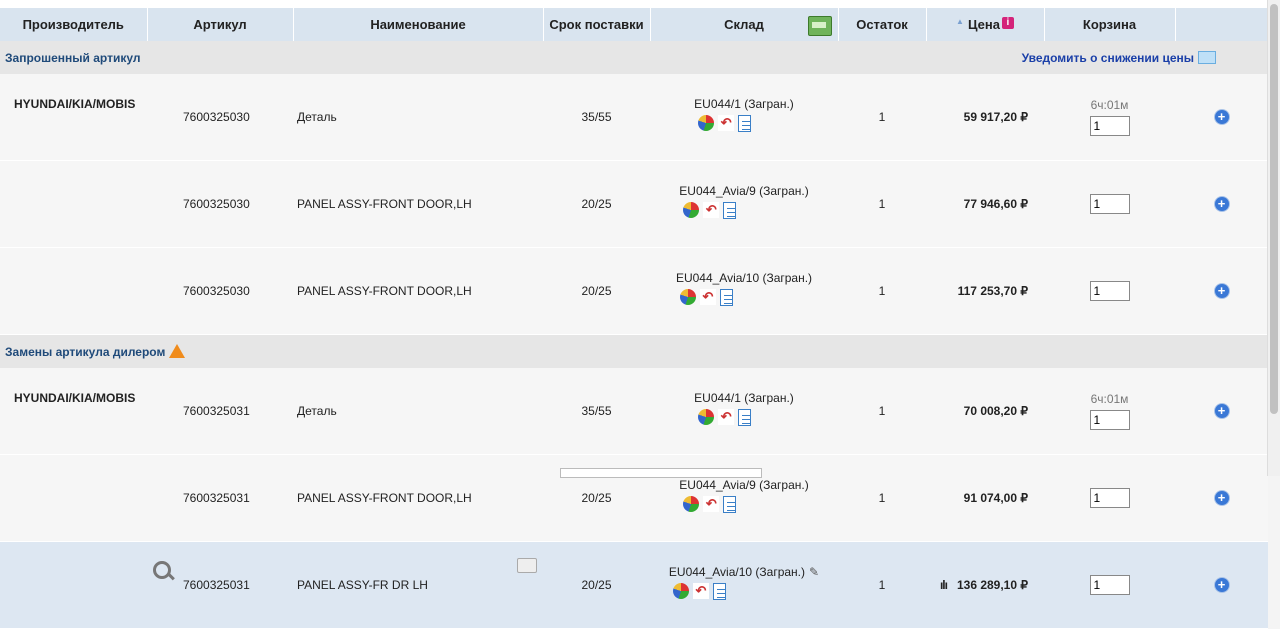  What do you see at coordinates (985, 585) in the screenshot?
I see `price-cell: ılı 136 289,10 ₽` at bounding box center [985, 585].